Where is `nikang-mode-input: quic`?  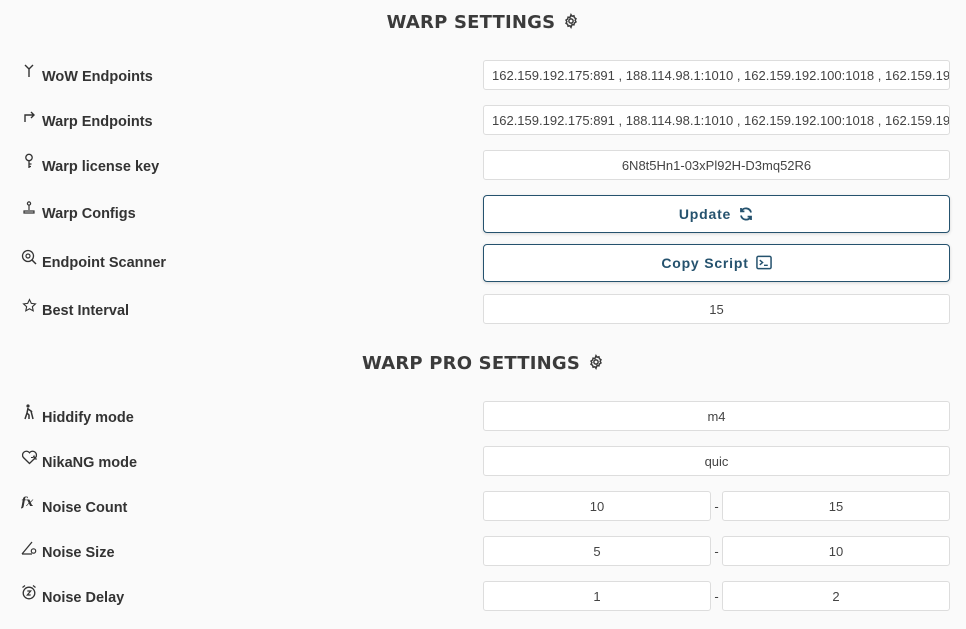 nikang-mode-input: quic is located at coordinates (716, 461).